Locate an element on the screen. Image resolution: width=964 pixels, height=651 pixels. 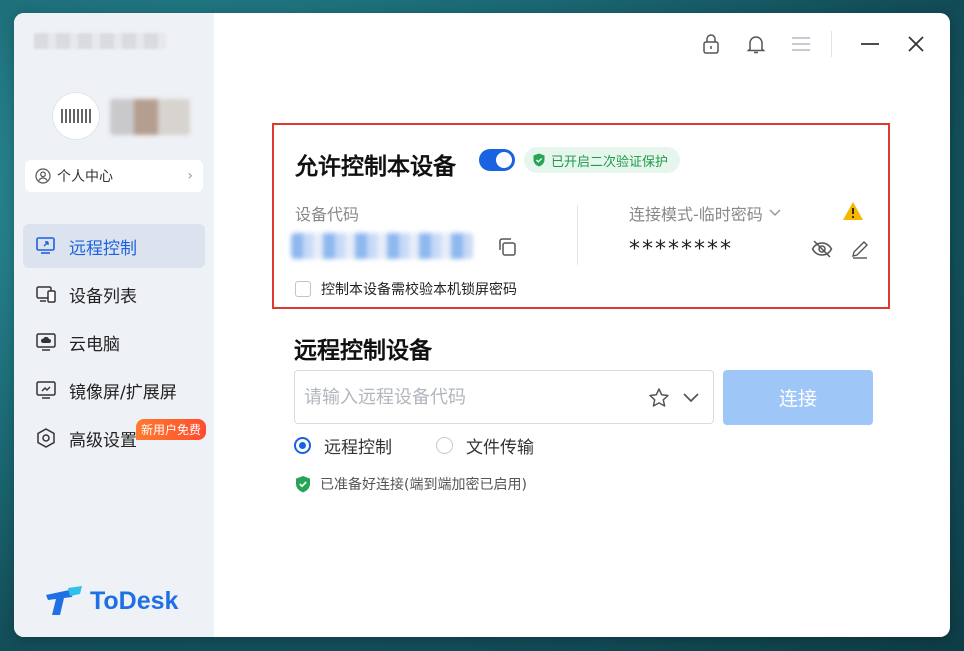
profile-center-button: 个人中心 › is located at coordinates (114, 176).